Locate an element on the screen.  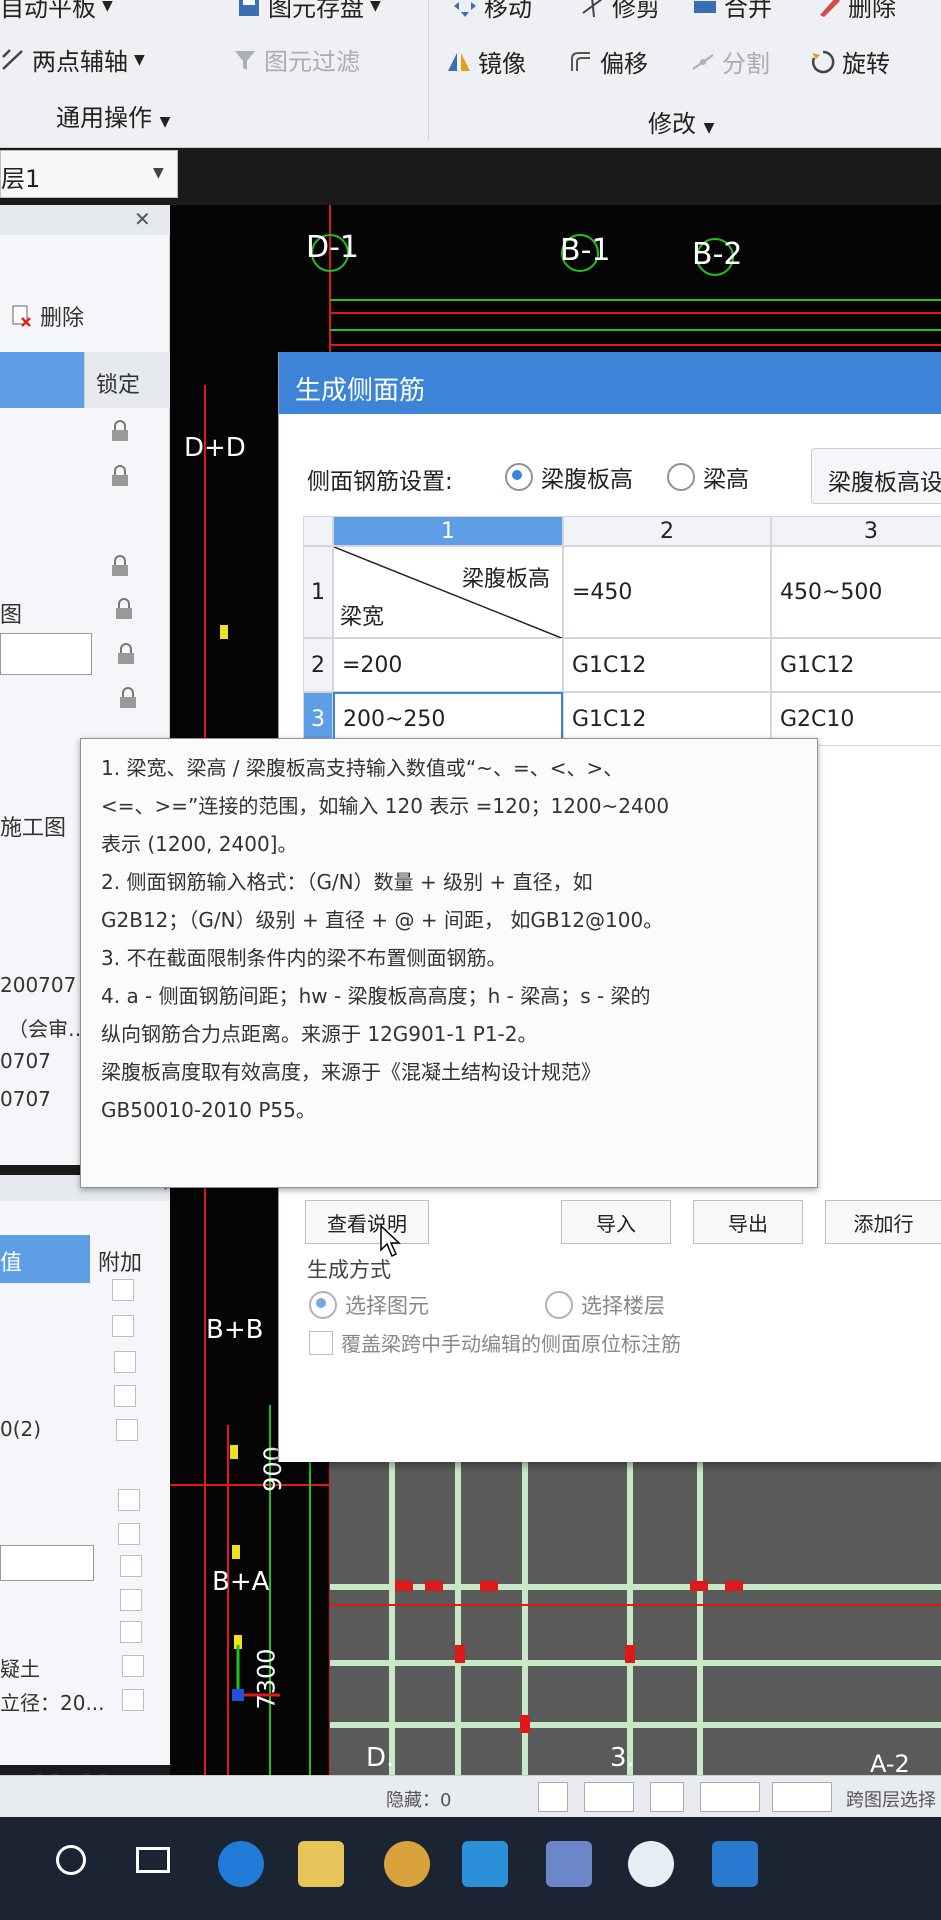
panel-delete-label: 删除 is located at coordinates (62, 318).